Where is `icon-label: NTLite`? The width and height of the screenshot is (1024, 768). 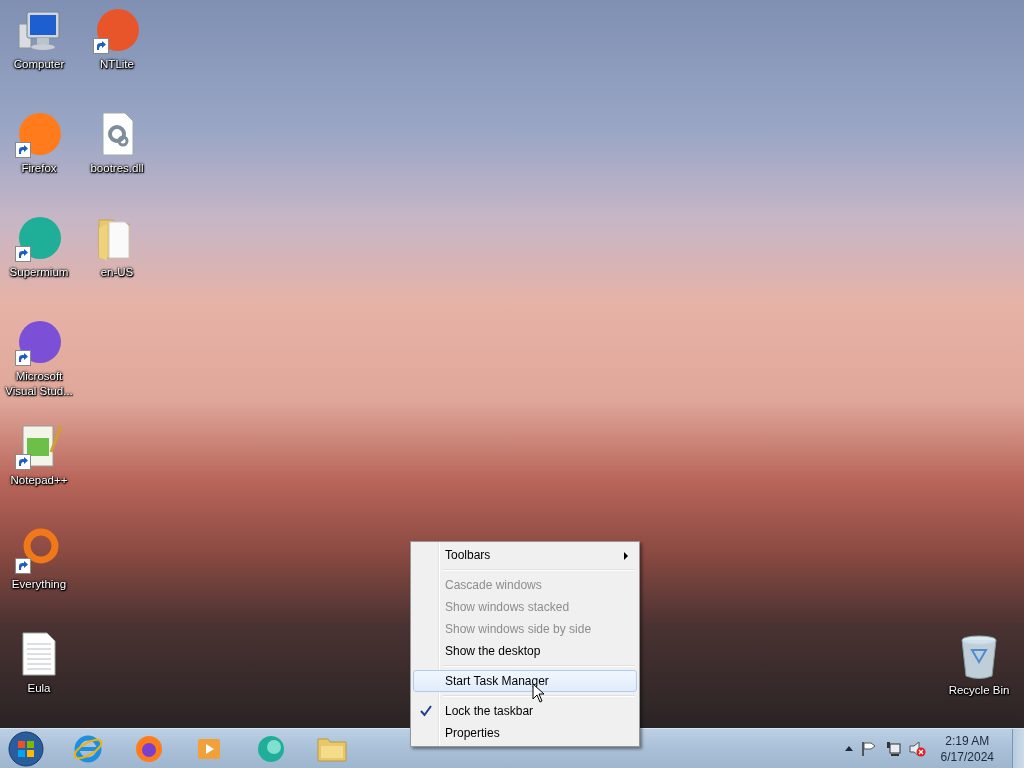
icon-label: NTLite is located at coordinates (117, 64).